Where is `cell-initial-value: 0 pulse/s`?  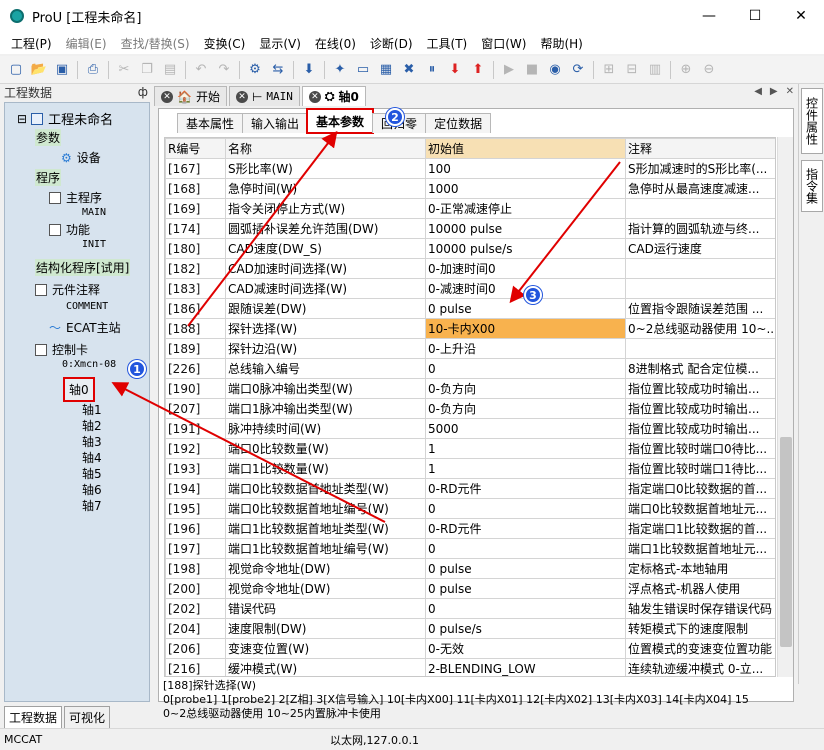
cell-initial-value: 0 pulse/s is located at coordinates (525, 628).